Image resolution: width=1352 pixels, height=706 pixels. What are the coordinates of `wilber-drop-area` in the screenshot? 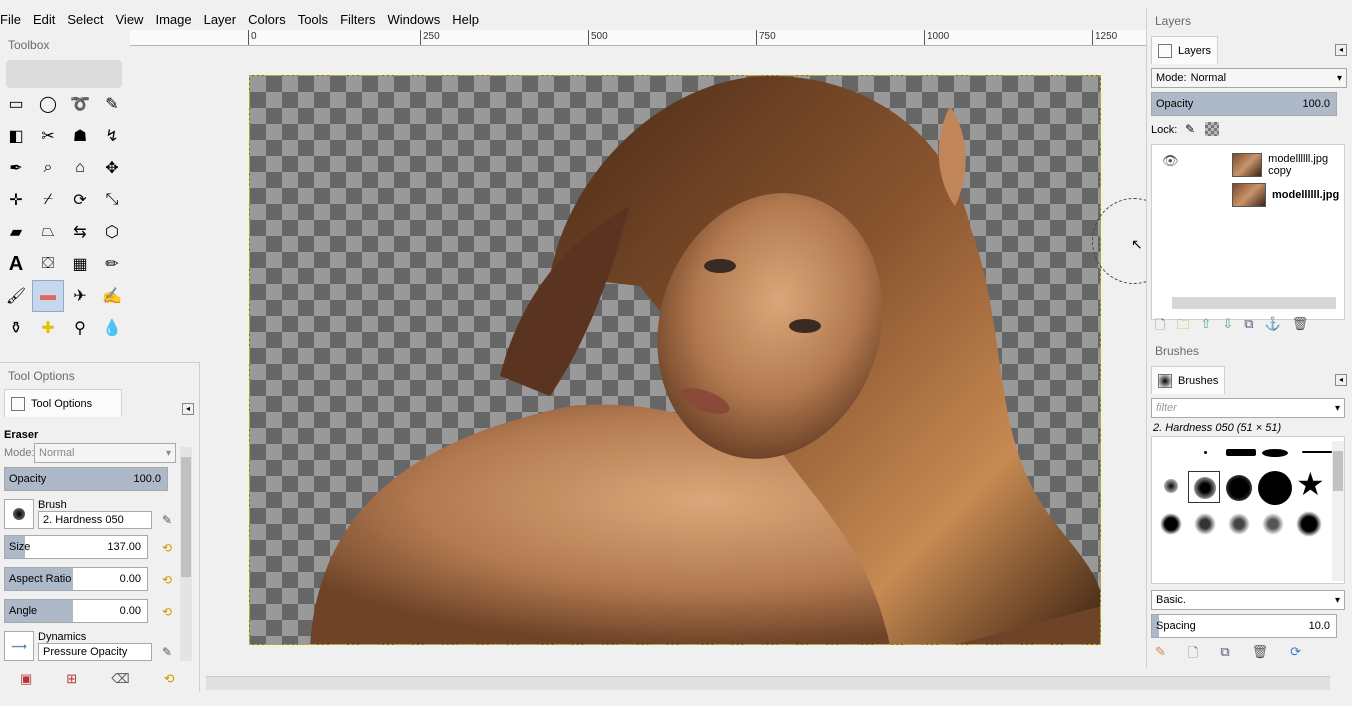 It's located at (64, 74).